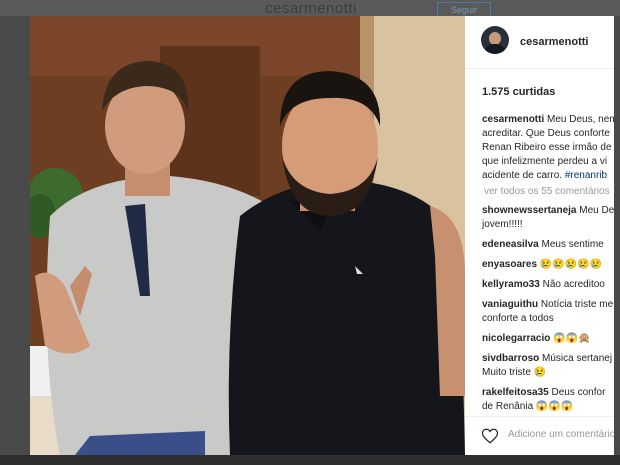 The image size is (620, 465). Describe the element at coordinates (511, 284) in the screenshot. I see `comment-user: kellyramo33` at that location.